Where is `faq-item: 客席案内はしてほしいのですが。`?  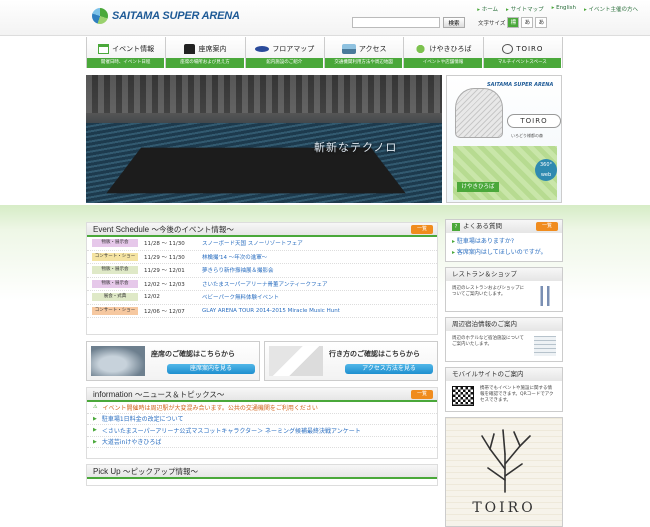
faq-item: 客席案内はしてほしいのですが。 is located at coordinates (504, 252).